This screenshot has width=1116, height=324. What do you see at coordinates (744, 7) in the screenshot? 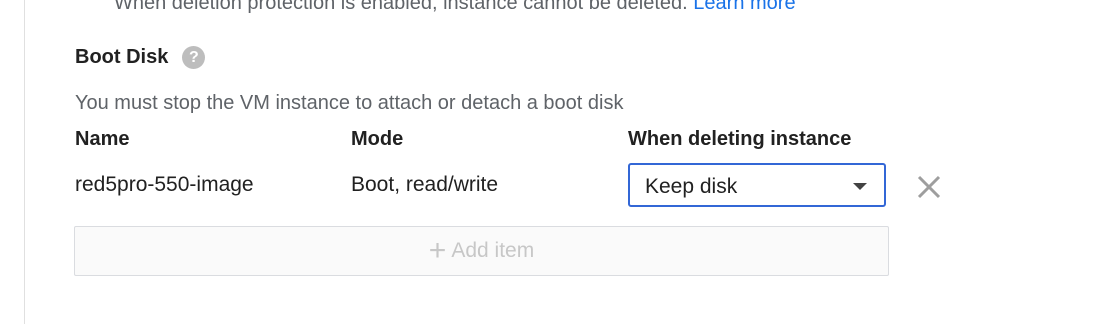
I see `learn-more-link: Learn more` at bounding box center [744, 7].